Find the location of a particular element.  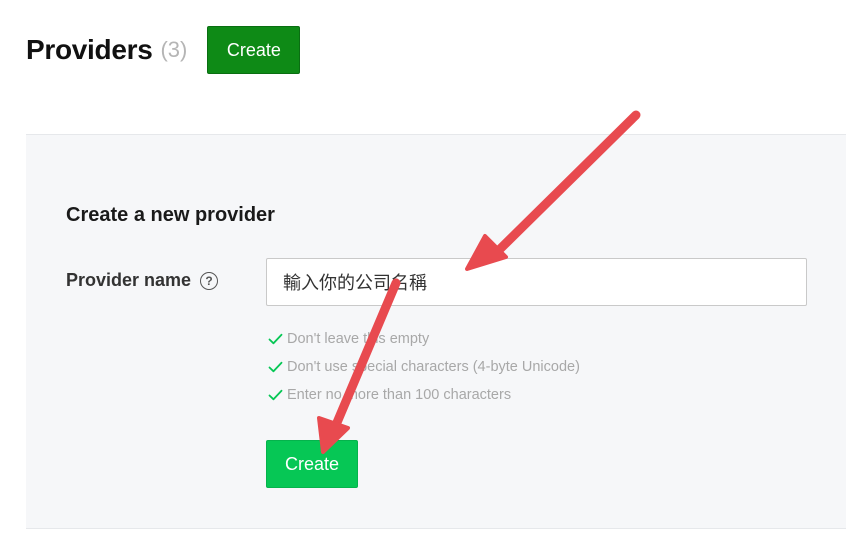

validation-rule: Don't leave this empty is located at coordinates (424, 339).